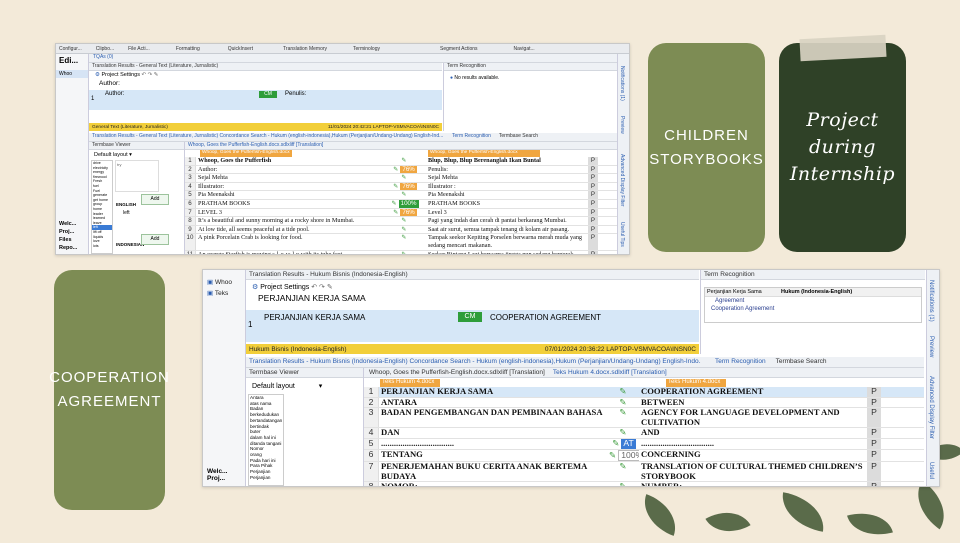  What do you see at coordinates (494, 433) in the screenshot?
I see `source-segment: DAN` at bounding box center [494, 433].